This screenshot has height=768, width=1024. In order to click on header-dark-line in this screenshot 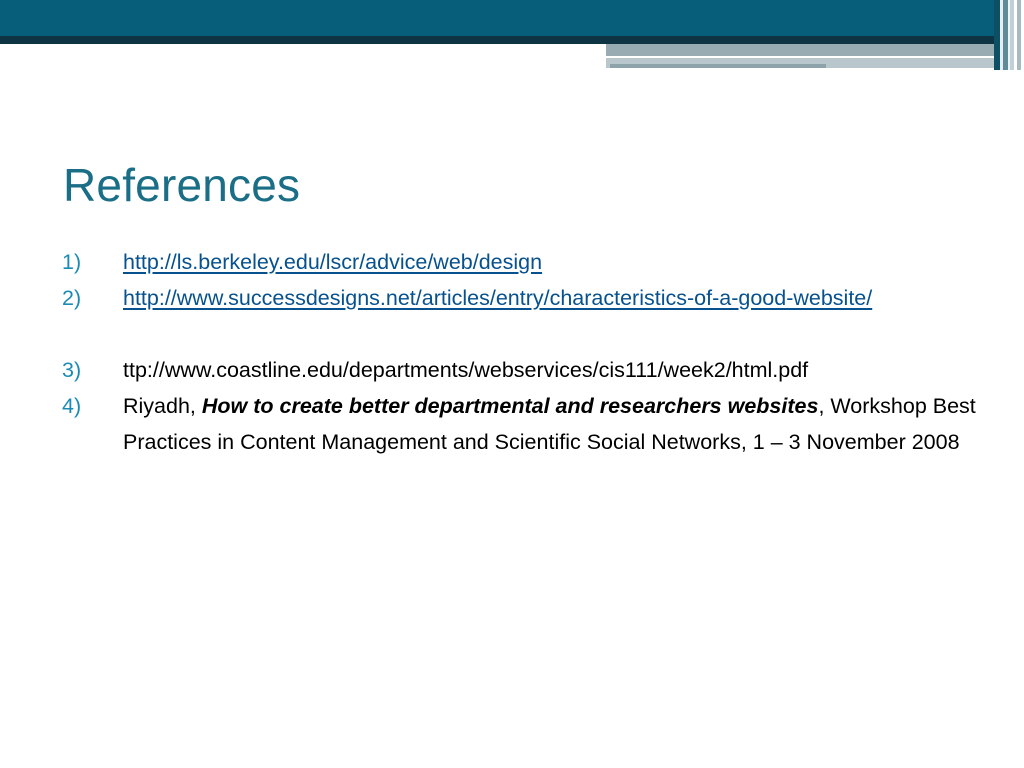, I will do `click(500, 40)`.